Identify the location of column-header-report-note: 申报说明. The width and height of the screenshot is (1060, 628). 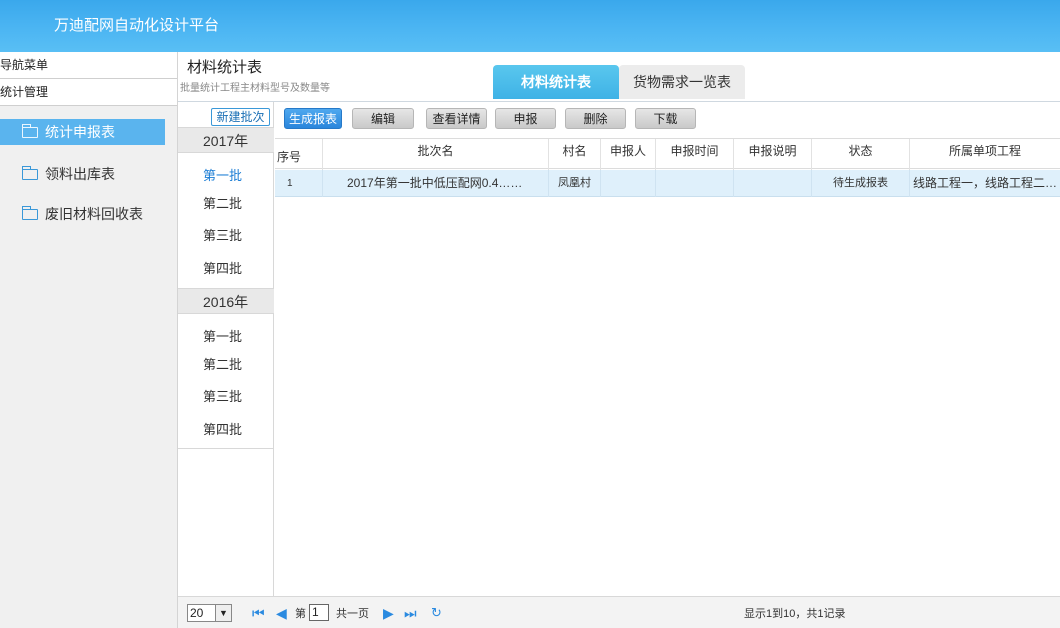
(773, 154).